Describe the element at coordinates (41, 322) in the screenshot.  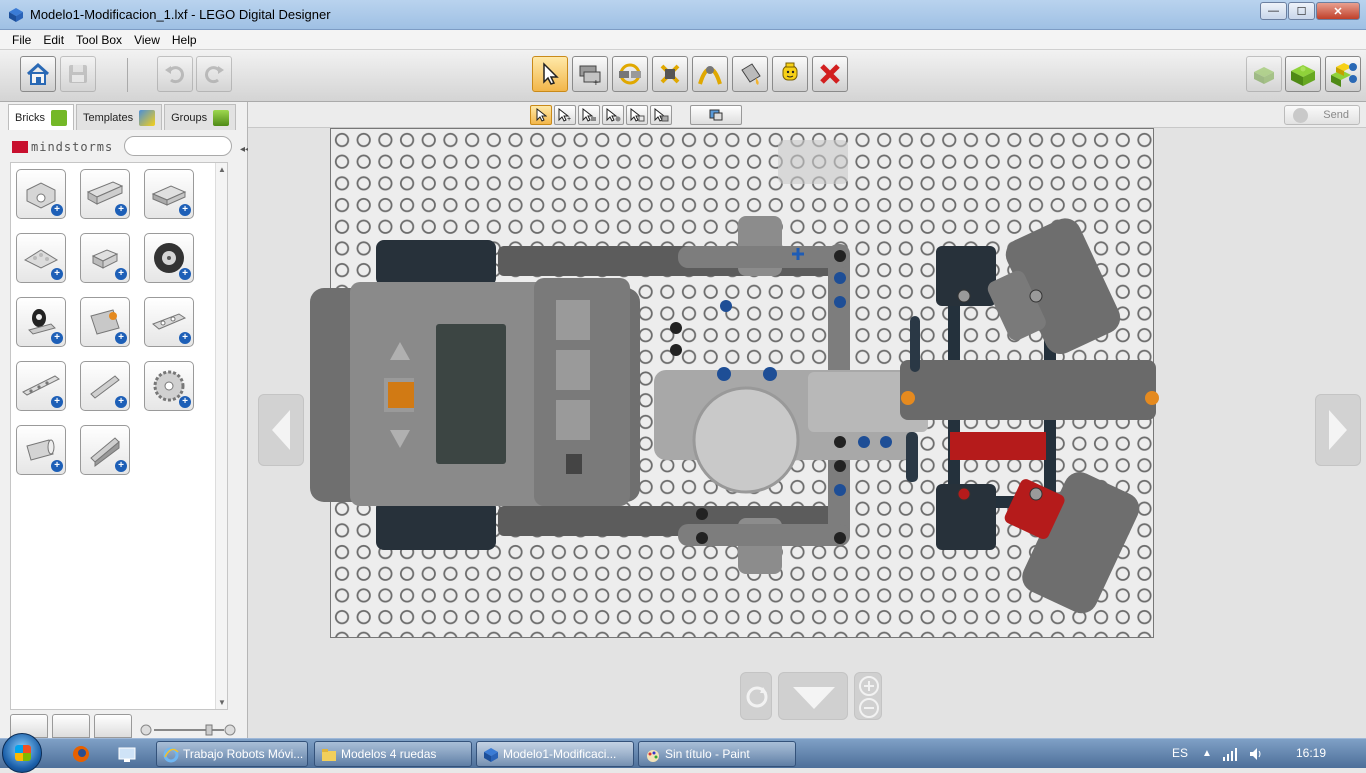
I see `brick-category-sensor: +` at that location.